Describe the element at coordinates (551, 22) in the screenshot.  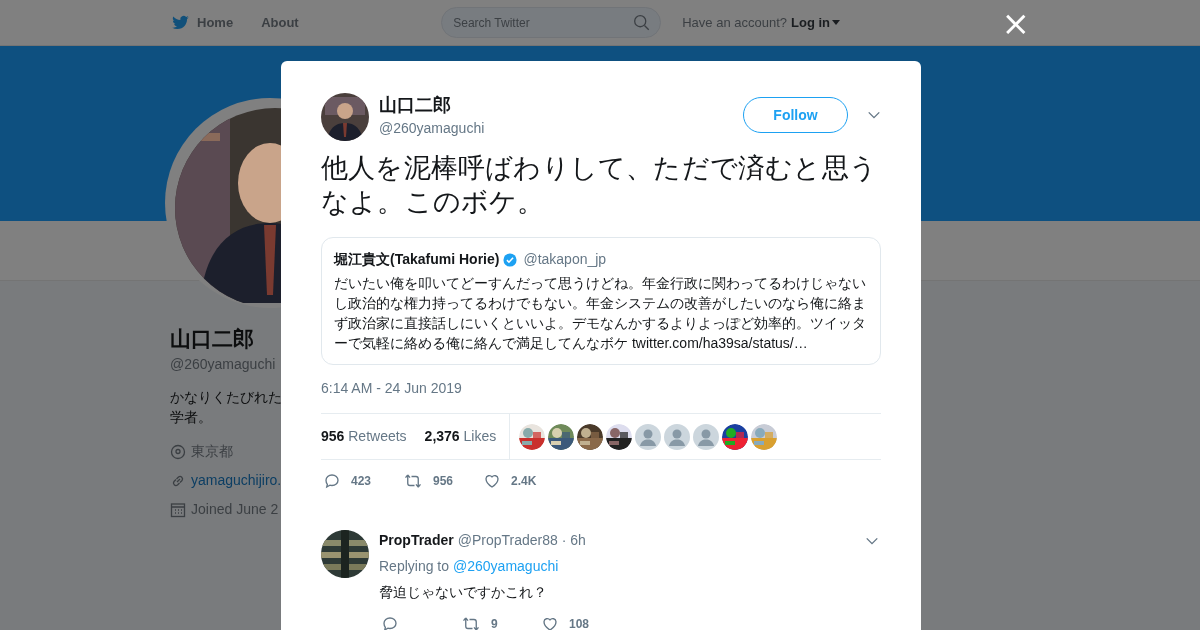
I see `search-field: Search Twitter` at that location.